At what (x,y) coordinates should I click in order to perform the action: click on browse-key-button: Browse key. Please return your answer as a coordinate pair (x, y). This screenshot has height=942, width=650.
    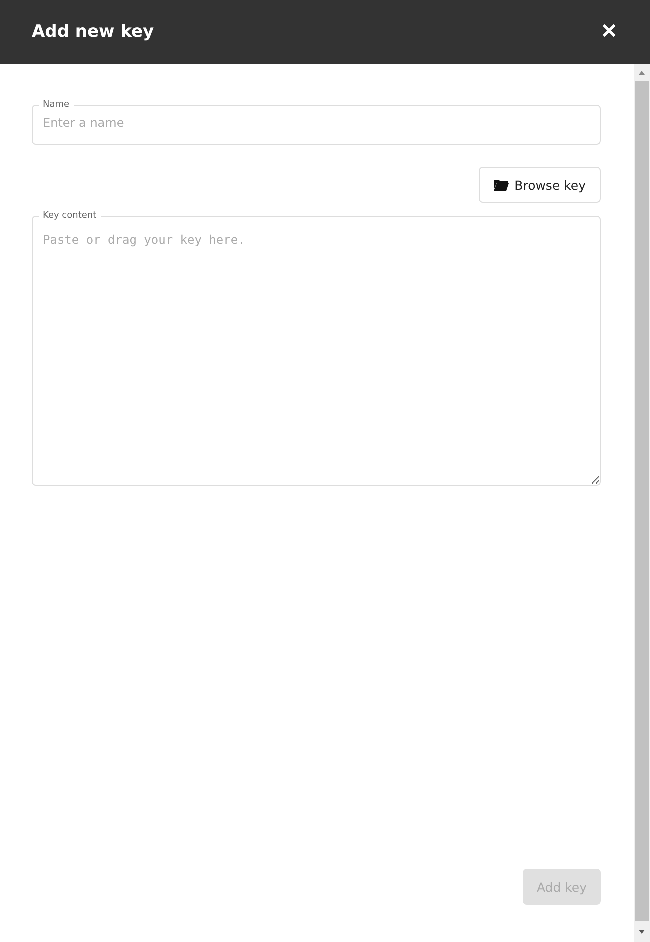
    Looking at the image, I should click on (539, 185).